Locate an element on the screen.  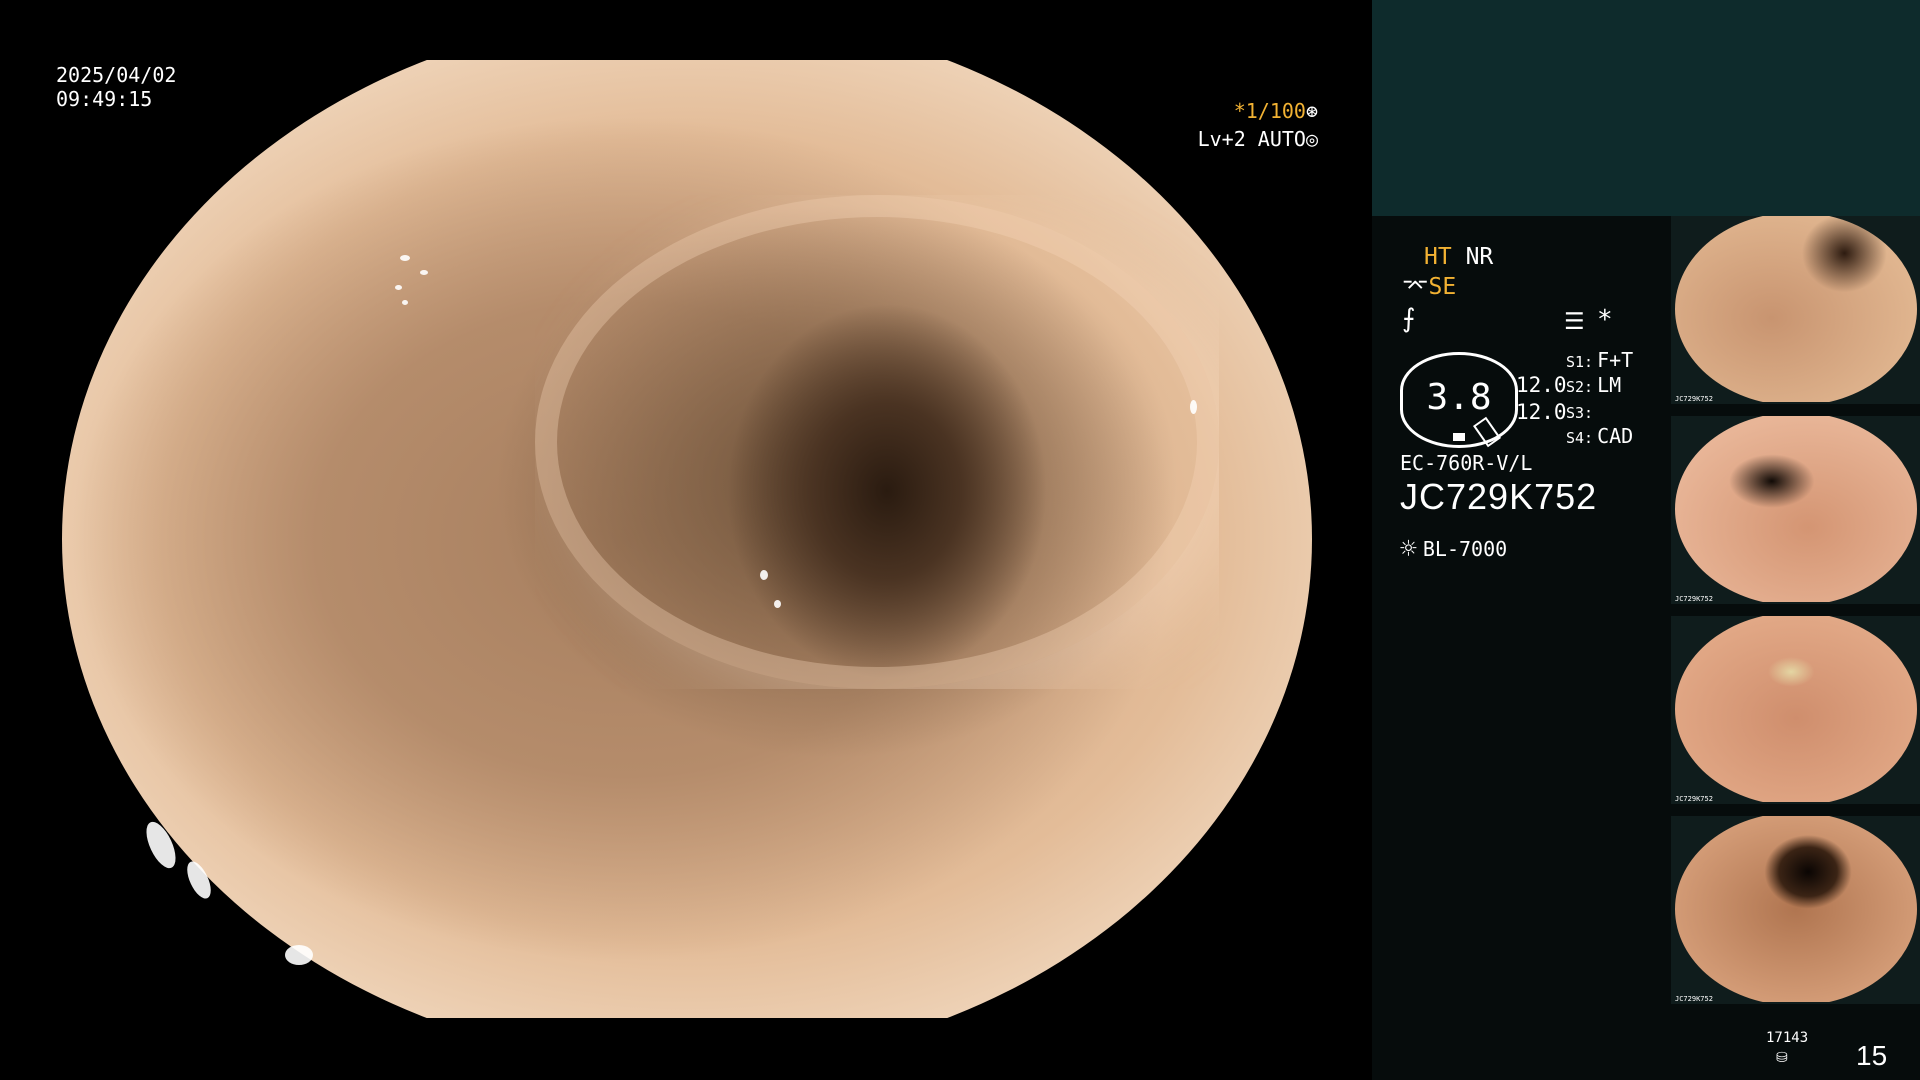
gauge-lever-icon is located at coordinates (1487, 432).